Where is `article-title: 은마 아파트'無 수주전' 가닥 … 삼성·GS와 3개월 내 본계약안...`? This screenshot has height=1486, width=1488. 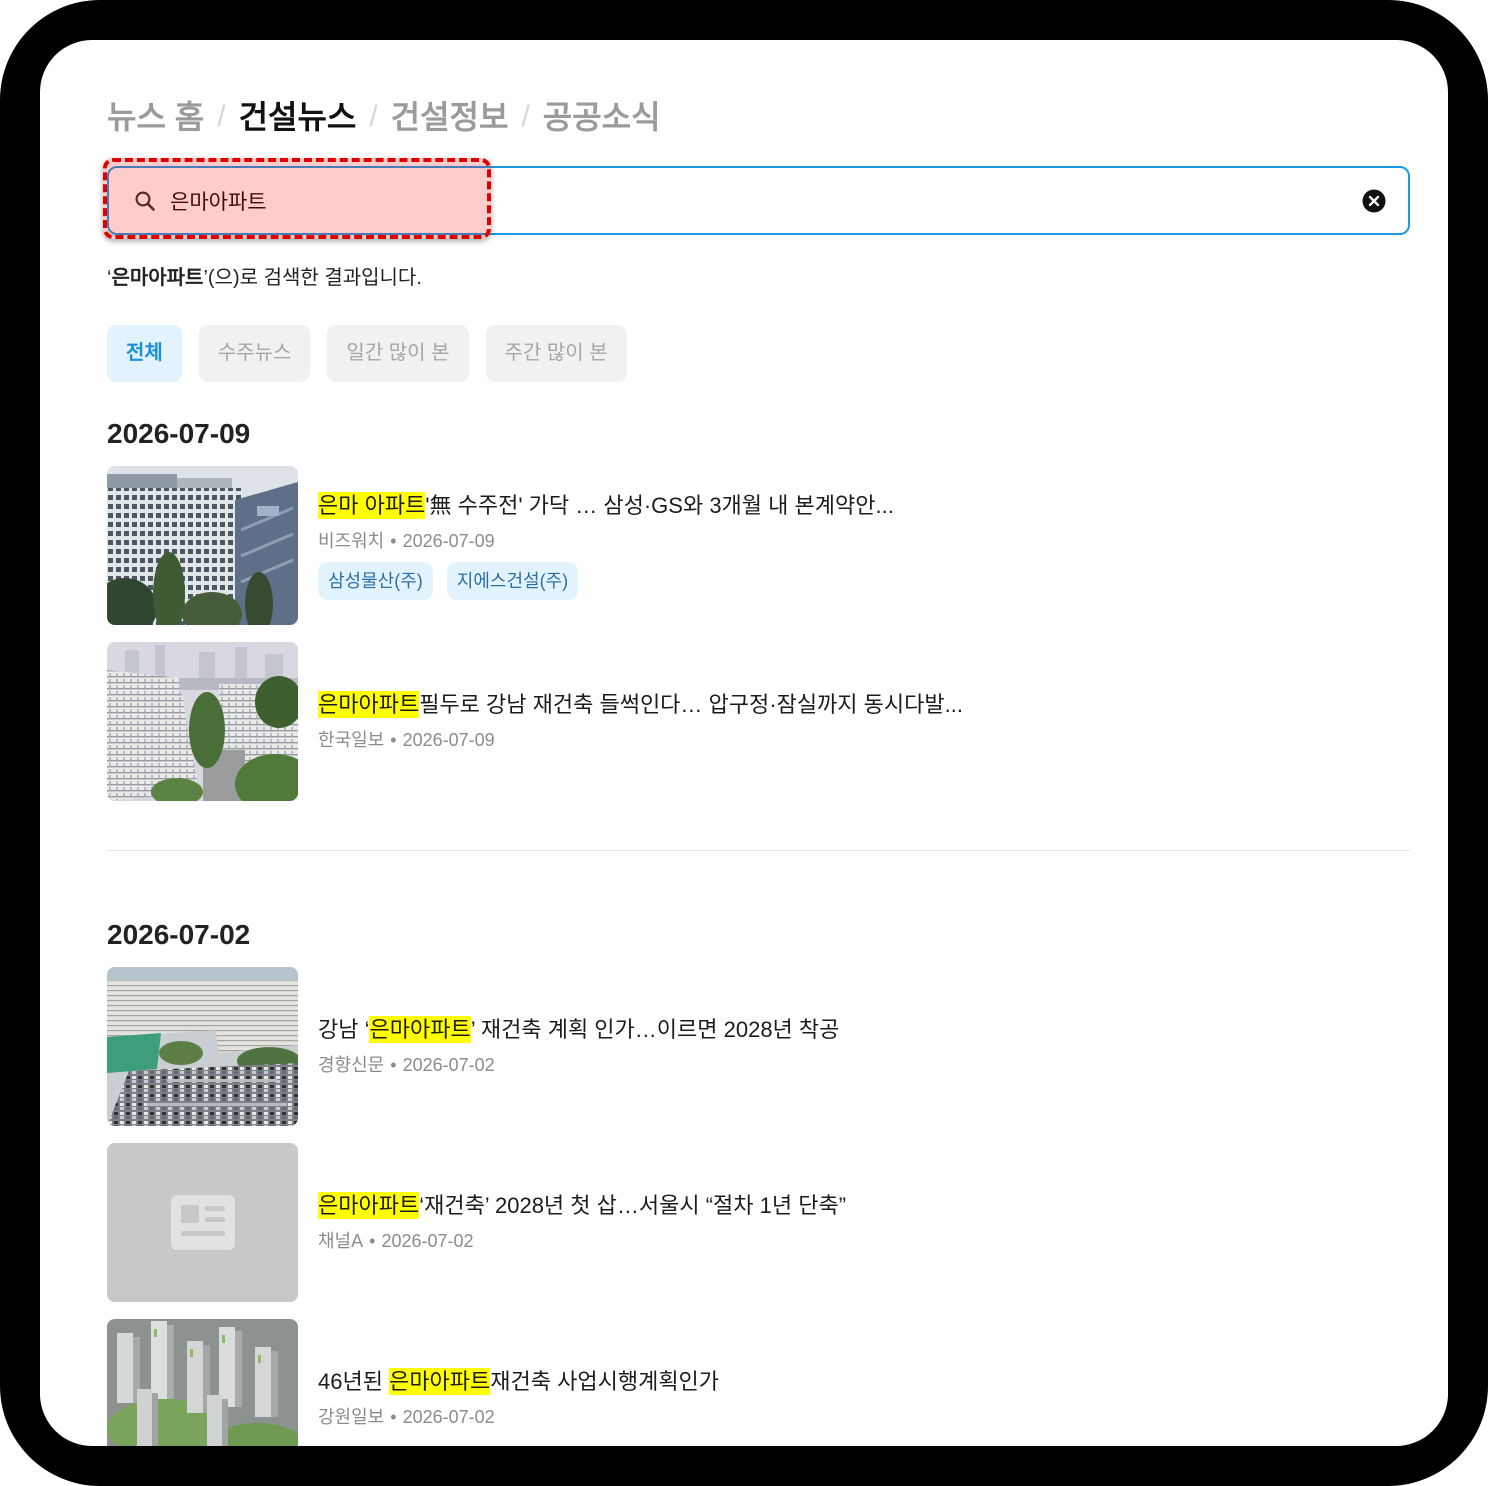 article-title: 은마 아파트'無 수주전' 가닥 … 삼성·GS와 3개월 내 본계약안... is located at coordinates (606, 506).